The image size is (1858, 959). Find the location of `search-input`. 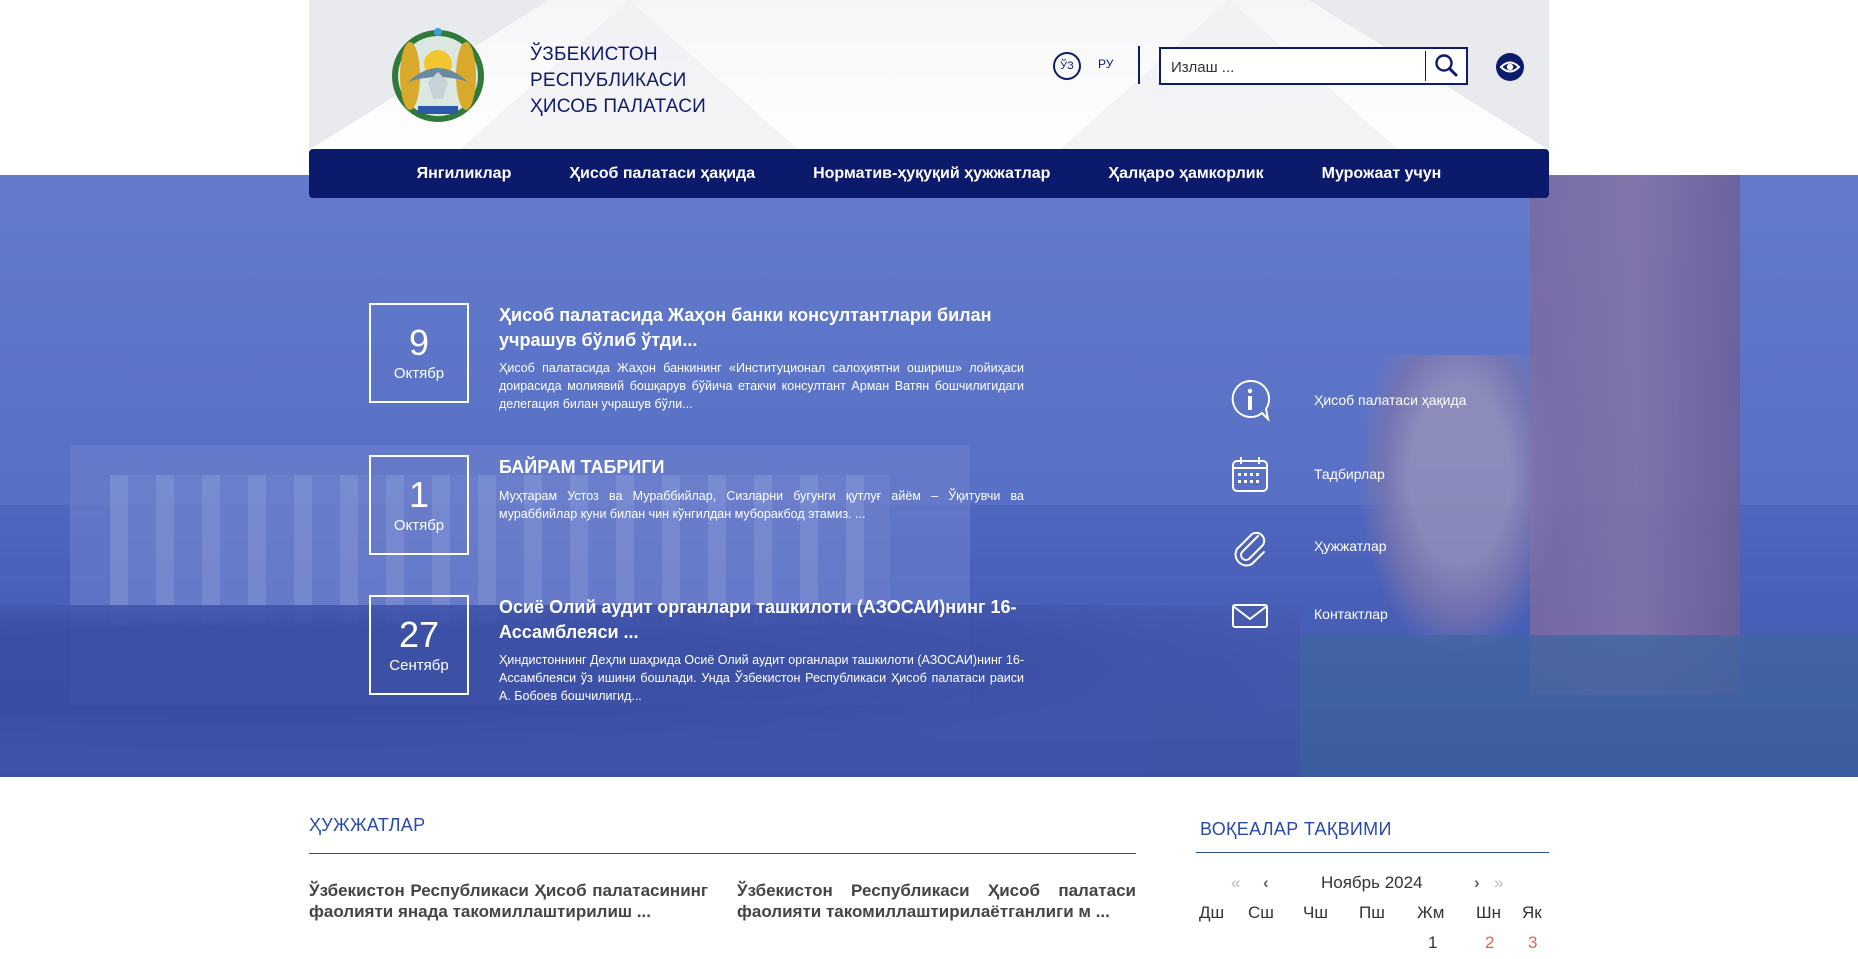

search-input is located at coordinates (1291, 67).